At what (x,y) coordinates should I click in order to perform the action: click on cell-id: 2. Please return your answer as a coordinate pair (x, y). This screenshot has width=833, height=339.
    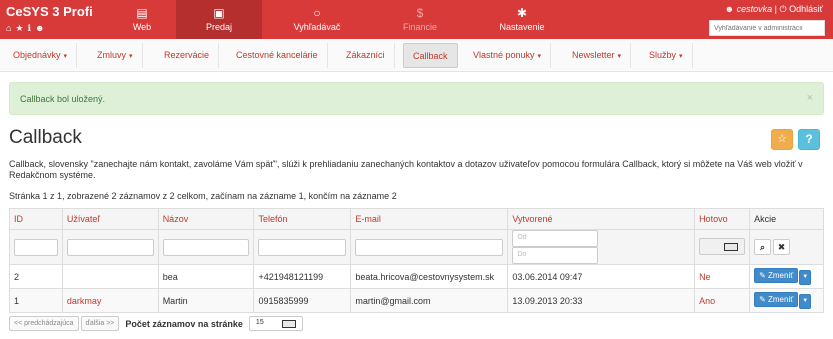
    Looking at the image, I should click on (36, 276).